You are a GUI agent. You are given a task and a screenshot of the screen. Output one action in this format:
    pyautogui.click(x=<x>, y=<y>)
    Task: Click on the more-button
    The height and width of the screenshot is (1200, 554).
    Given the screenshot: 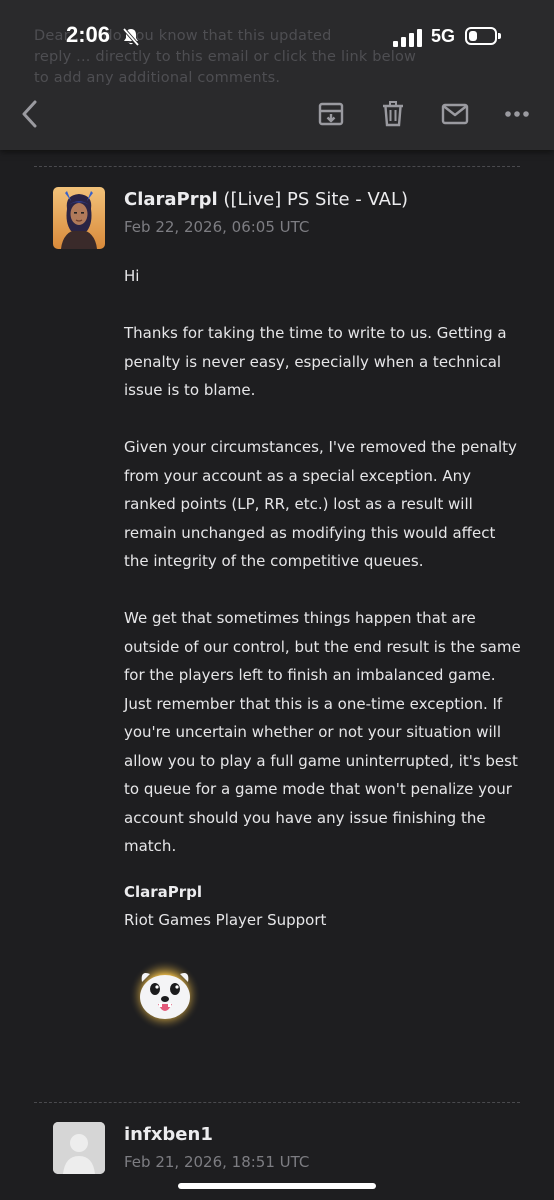 What is the action you would take?
    pyautogui.click(x=517, y=114)
    